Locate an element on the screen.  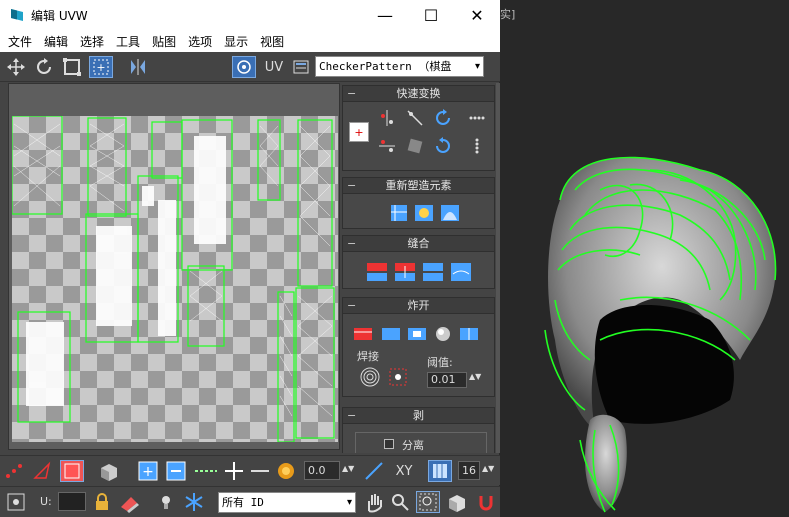
element-mode-button is located at coordinates (108, 471).